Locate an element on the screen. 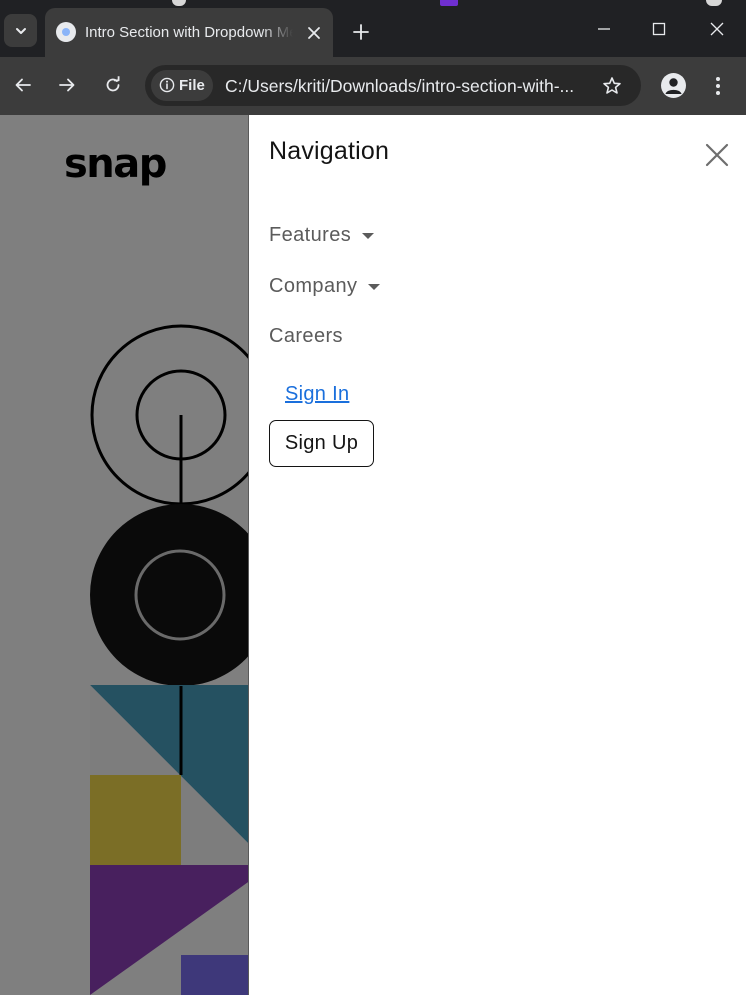 The image size is (746, 995). maximize-button is located at coordinates (659, 29).